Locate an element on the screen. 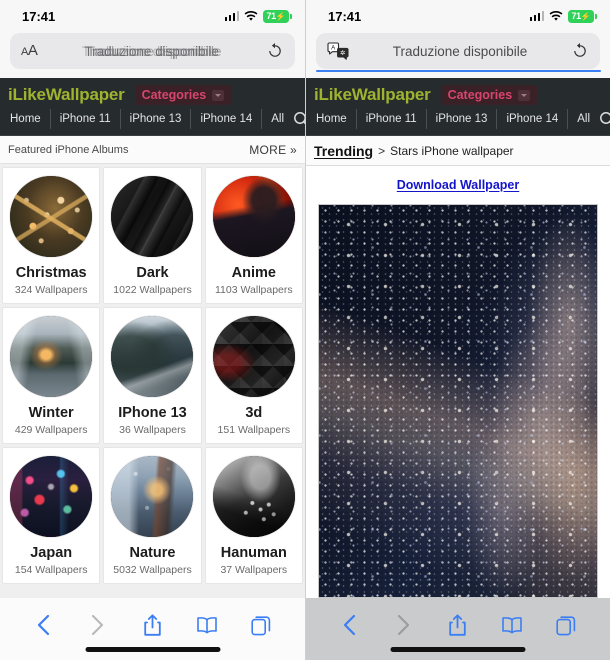  status-time: 17:41 is located at coordinates (345, 16).